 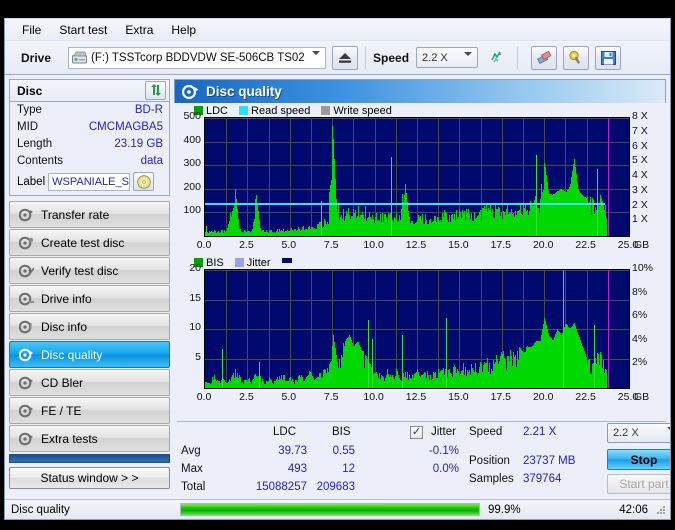 What do you see at coordinates (416, 397) in the screenshot?
I see `x-axis-tick: 12.5` at bounding box center [416, 397].